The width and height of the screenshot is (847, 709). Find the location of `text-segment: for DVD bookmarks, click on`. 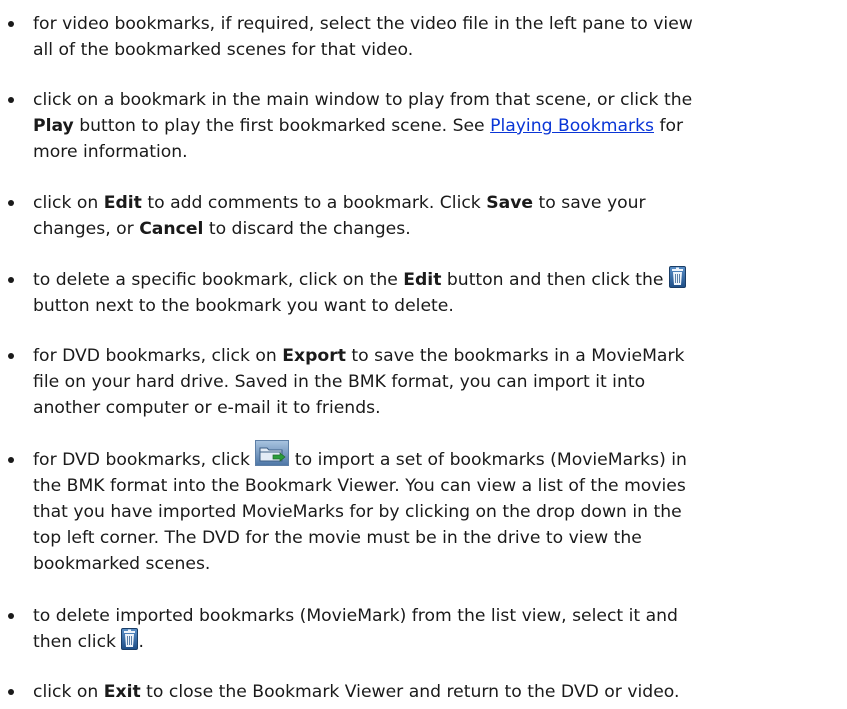

text-segment: for DVD bookmarks, click on is located at coordinates (158, 356).